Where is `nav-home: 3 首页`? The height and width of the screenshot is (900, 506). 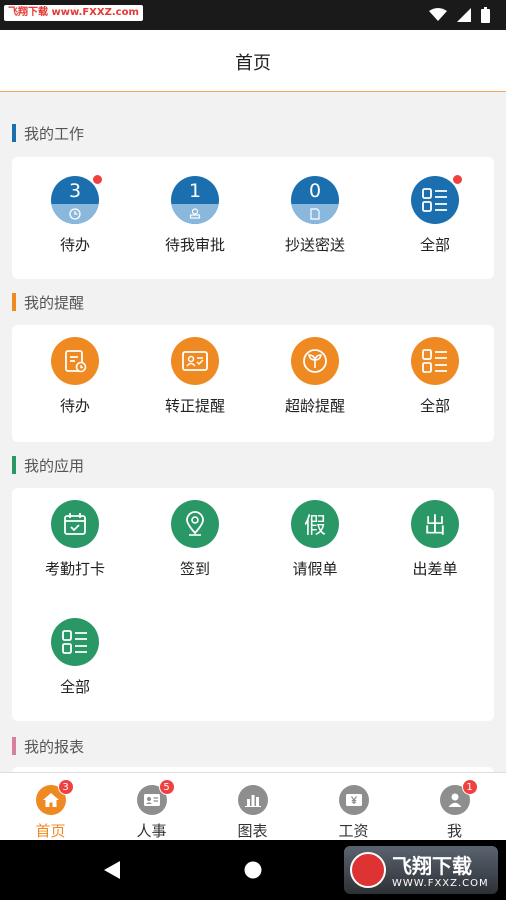
nav-home: 3 首页 is located at coordinates (50, 807).